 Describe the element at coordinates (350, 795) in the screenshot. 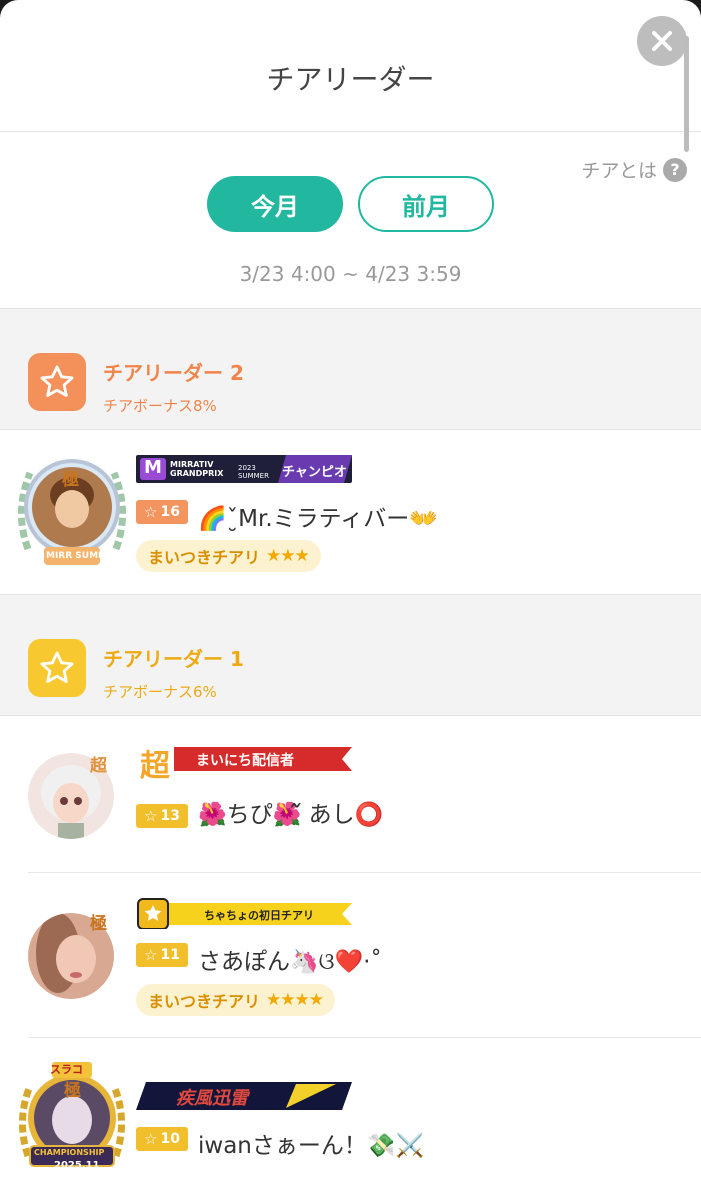

I see `list-item: 超 超 まいにち配信者 ☆ 13 🌺ちぴ🌺᷉᷉᷉ あし⭕` at that location.